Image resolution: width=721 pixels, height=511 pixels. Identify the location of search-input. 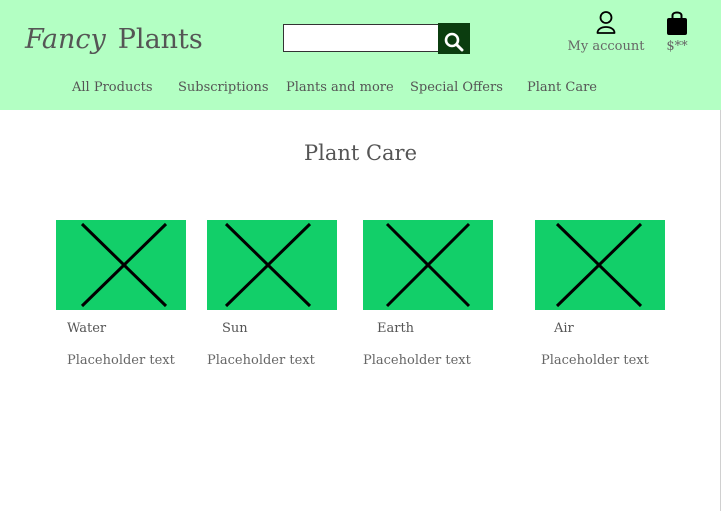
(363, 38).